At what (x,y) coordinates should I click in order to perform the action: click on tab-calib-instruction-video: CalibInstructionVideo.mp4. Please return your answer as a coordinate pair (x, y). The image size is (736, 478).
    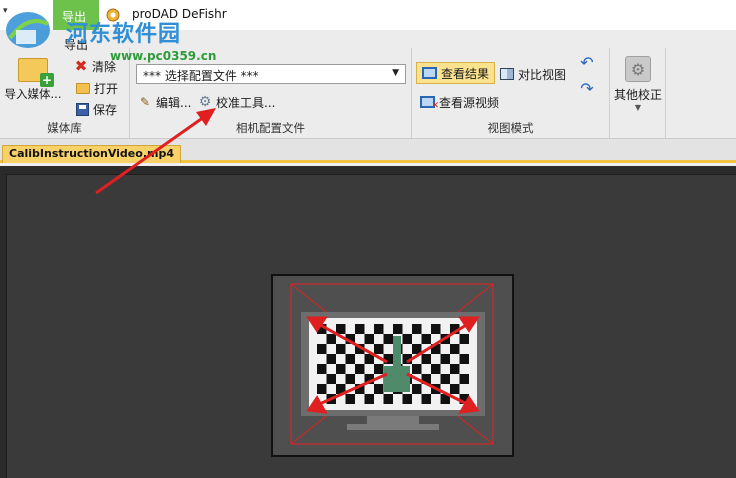
    Looking at the image, I should click on (91, 154).